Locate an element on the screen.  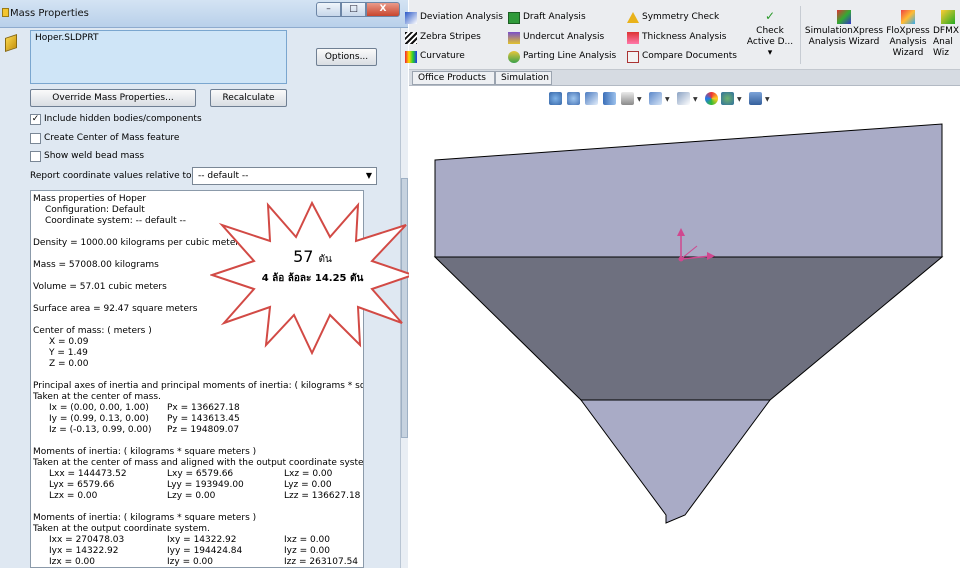
results-moi-com-value: Lxx = 144473.52 is located at coordinates (88, 474).